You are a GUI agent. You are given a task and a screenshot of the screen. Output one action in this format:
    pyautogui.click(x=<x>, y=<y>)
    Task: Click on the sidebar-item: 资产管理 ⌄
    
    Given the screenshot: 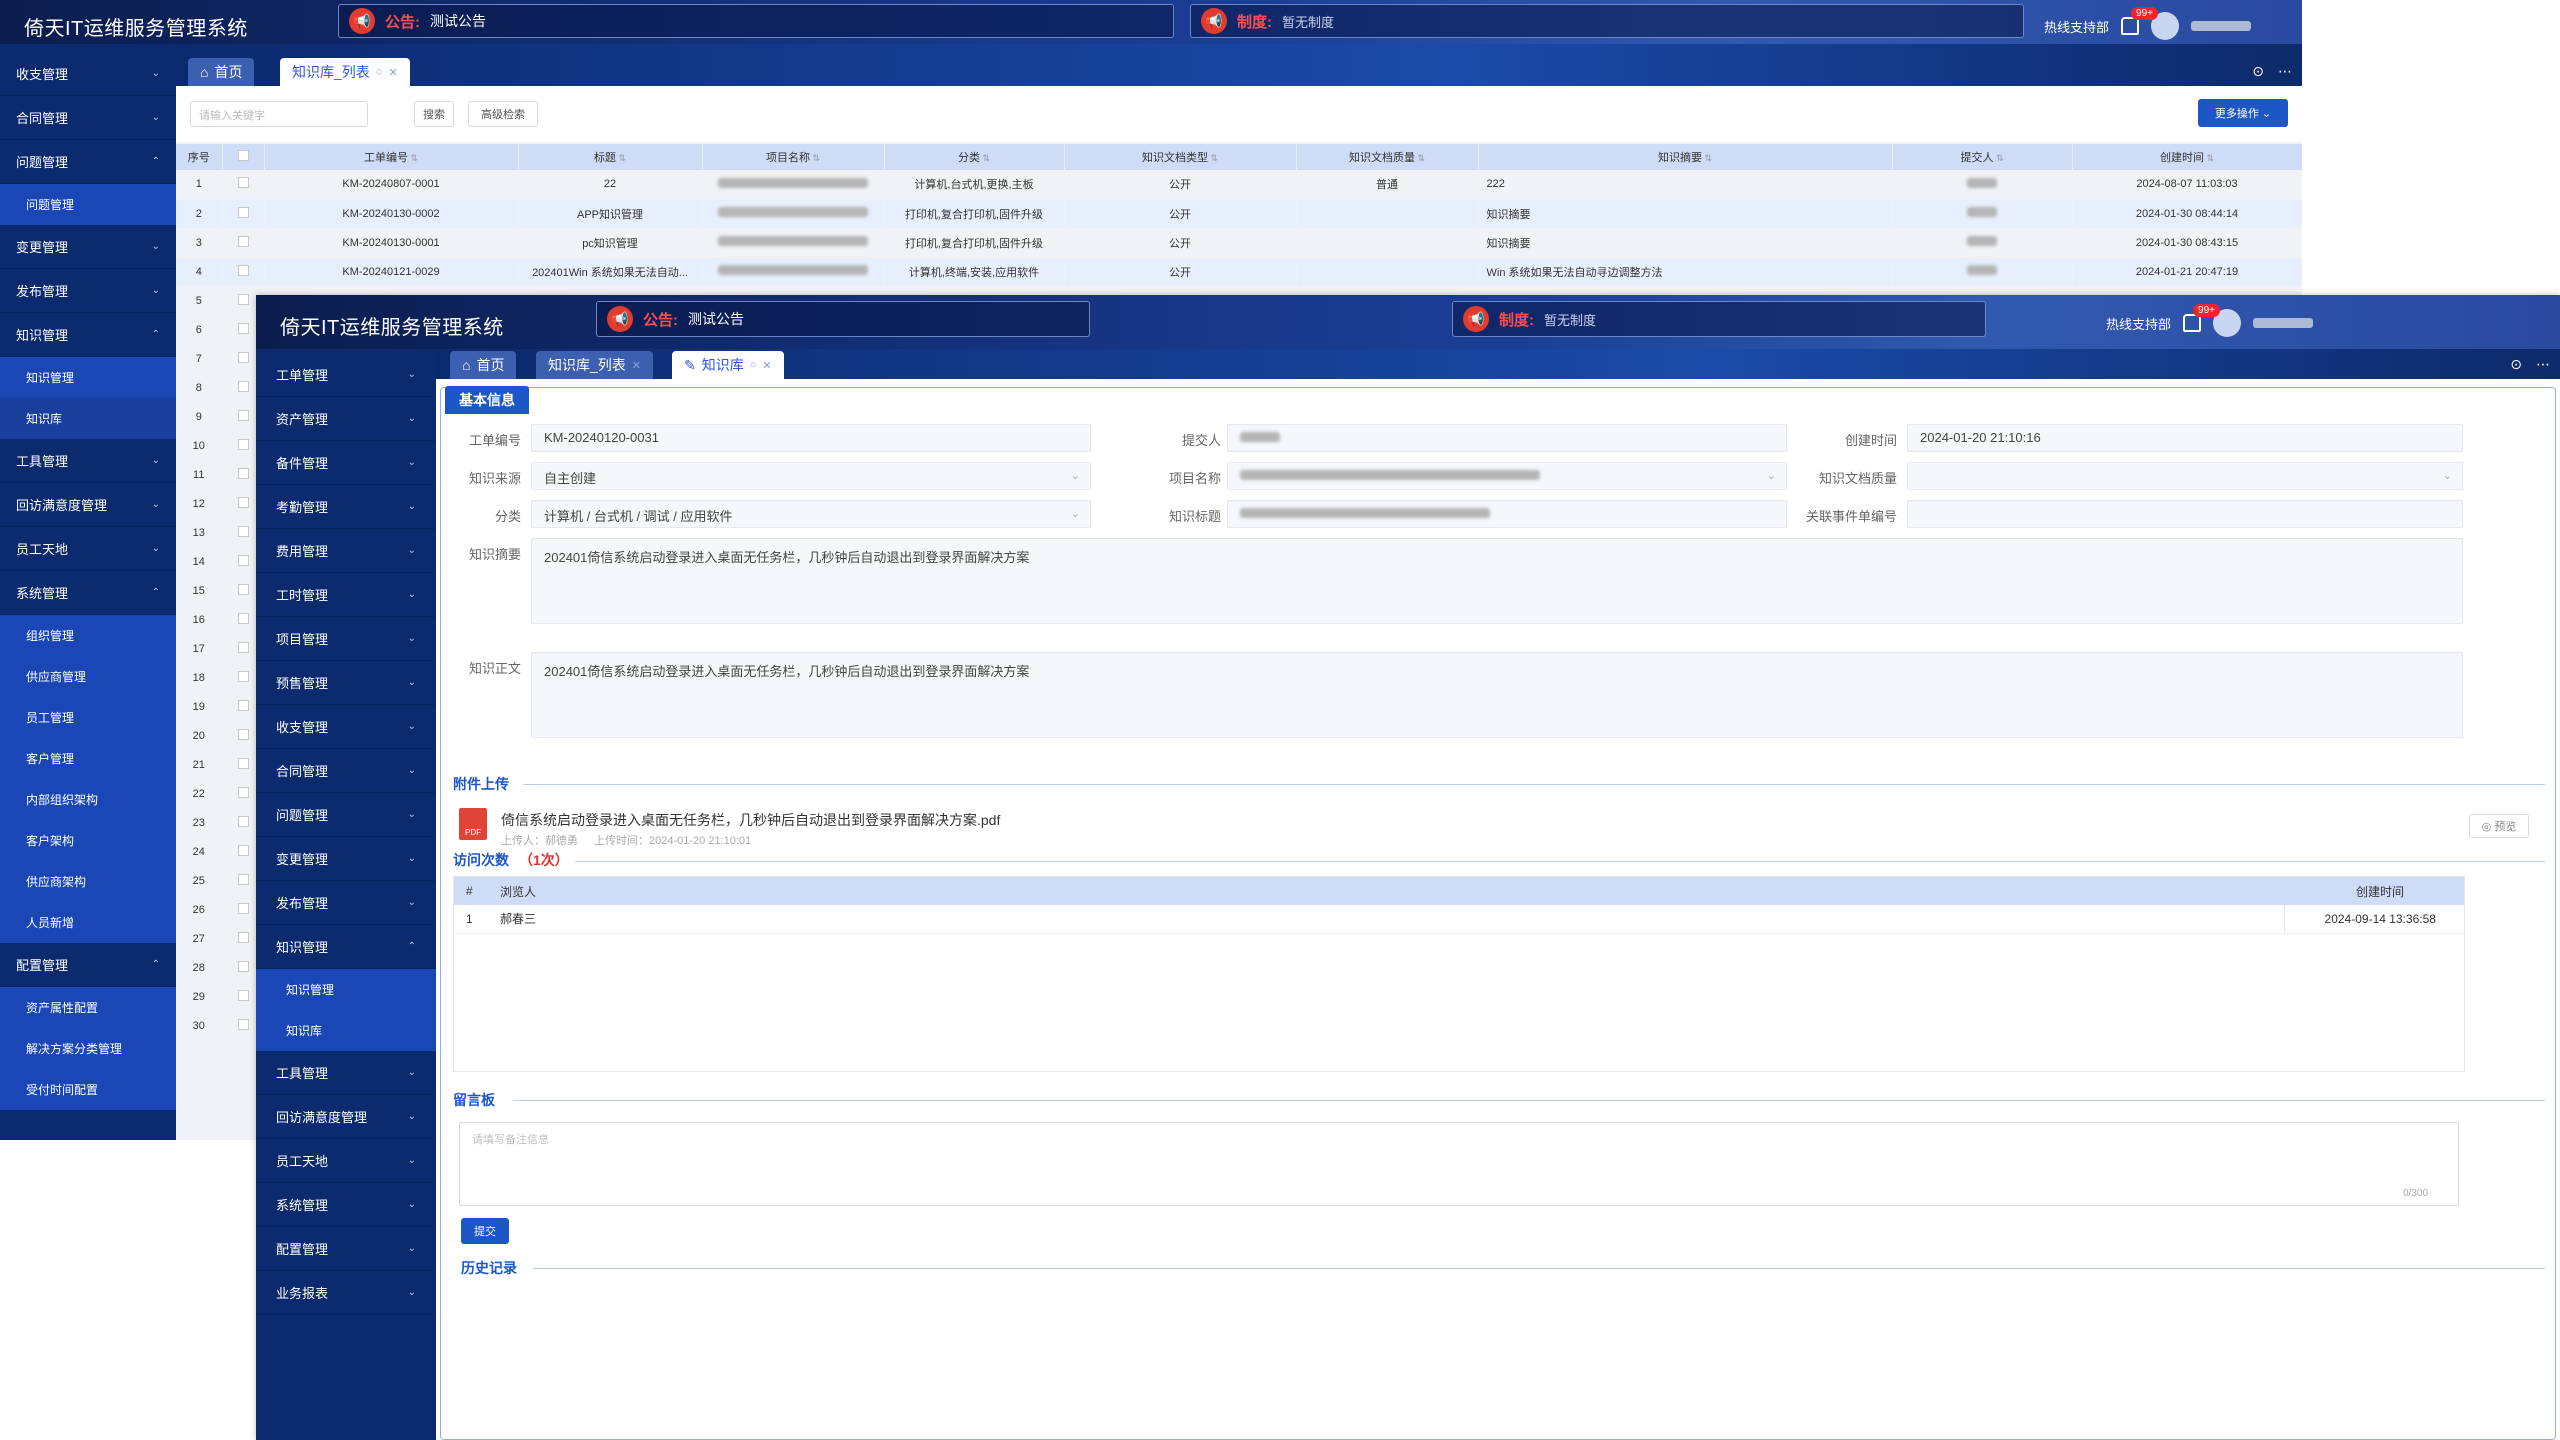 What is the action you would take?
    pyautogui.click(x=346, y=419)
    